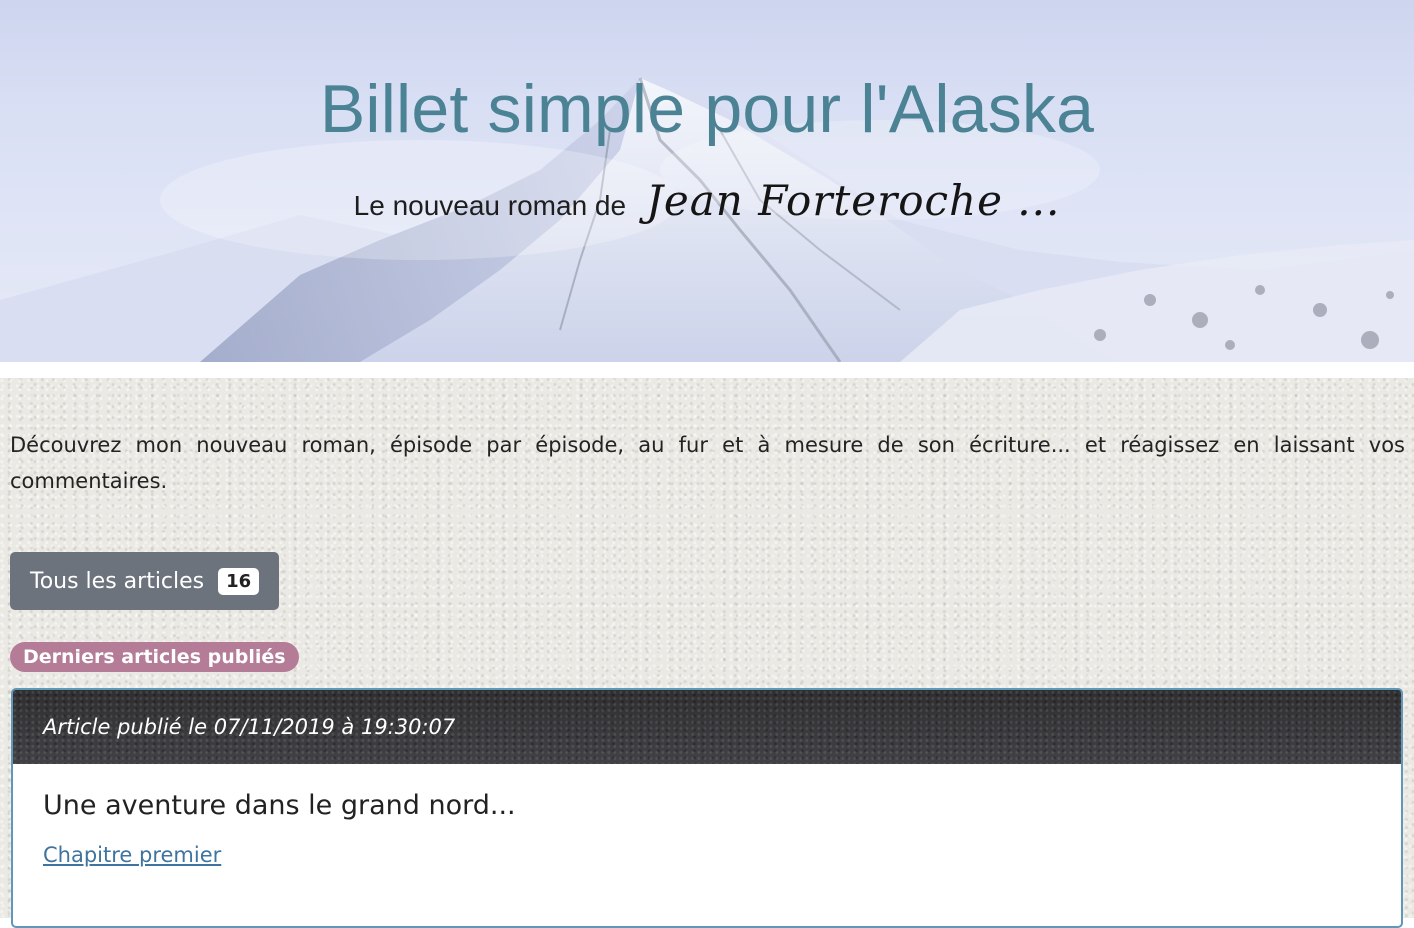 The image size is (1414, 928). I want to click on article-date: Article publié le 07/11/2019 à 19:30:07, so click(249, 727).